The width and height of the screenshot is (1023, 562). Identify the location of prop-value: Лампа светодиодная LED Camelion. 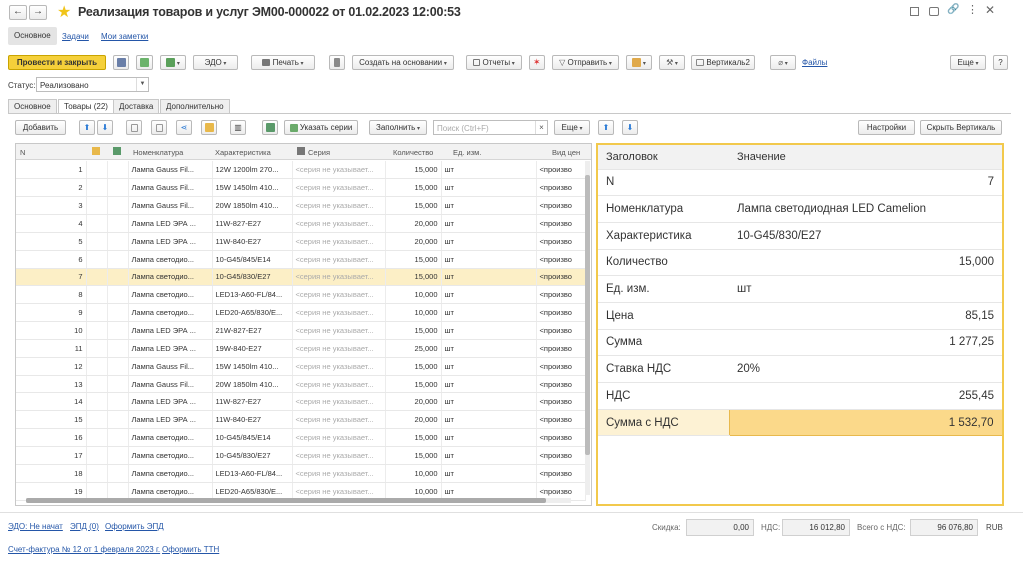
(865, 209).